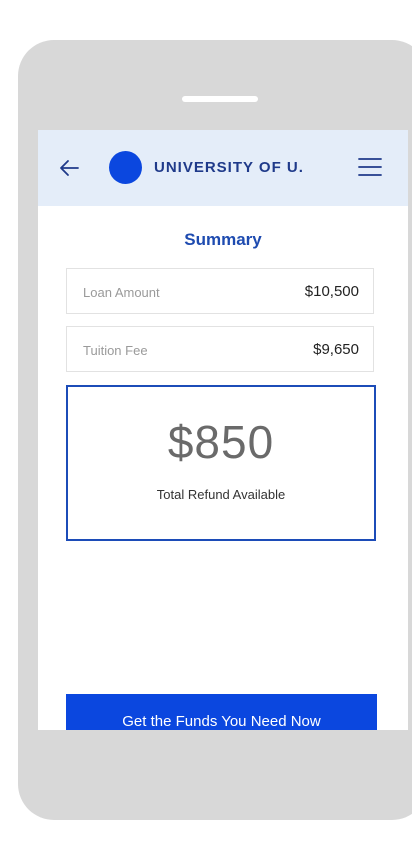  Describe the element at coordinates (229, 167) in the screenshot. I see `university-name: UNIVERSITY OF U.` at that location.